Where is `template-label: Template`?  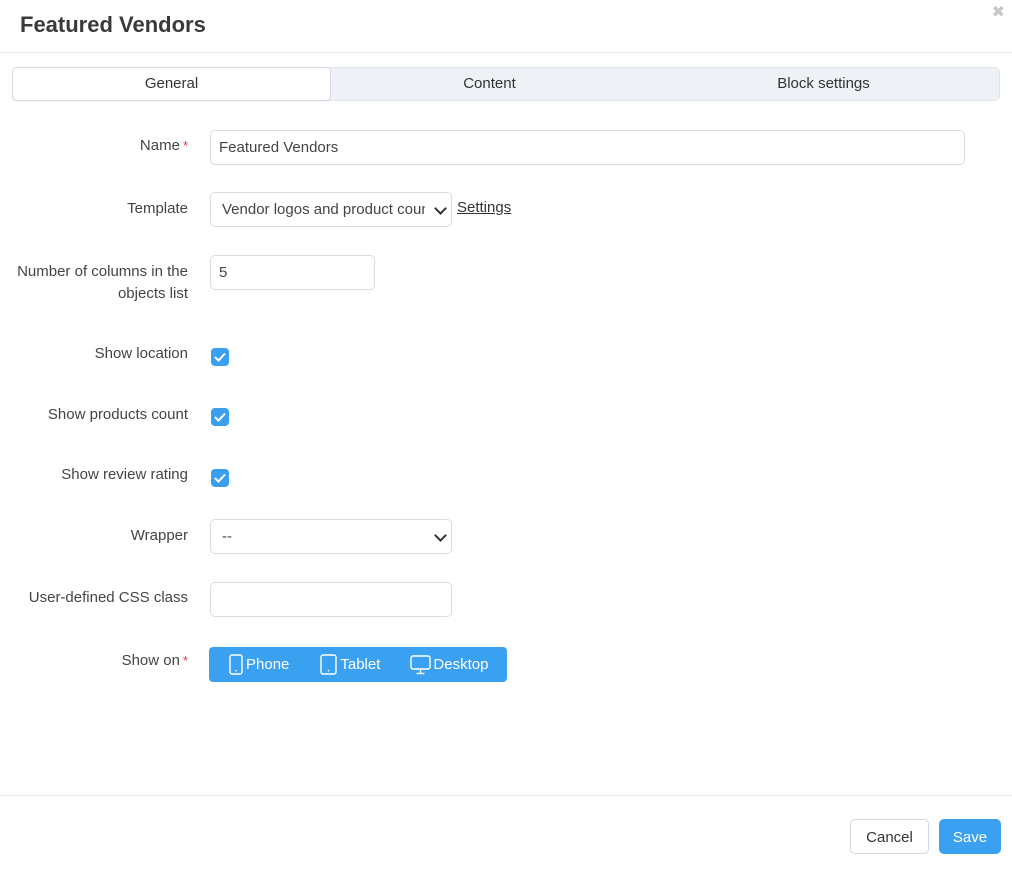 template-label: Template is located at coordinates (157, 208).